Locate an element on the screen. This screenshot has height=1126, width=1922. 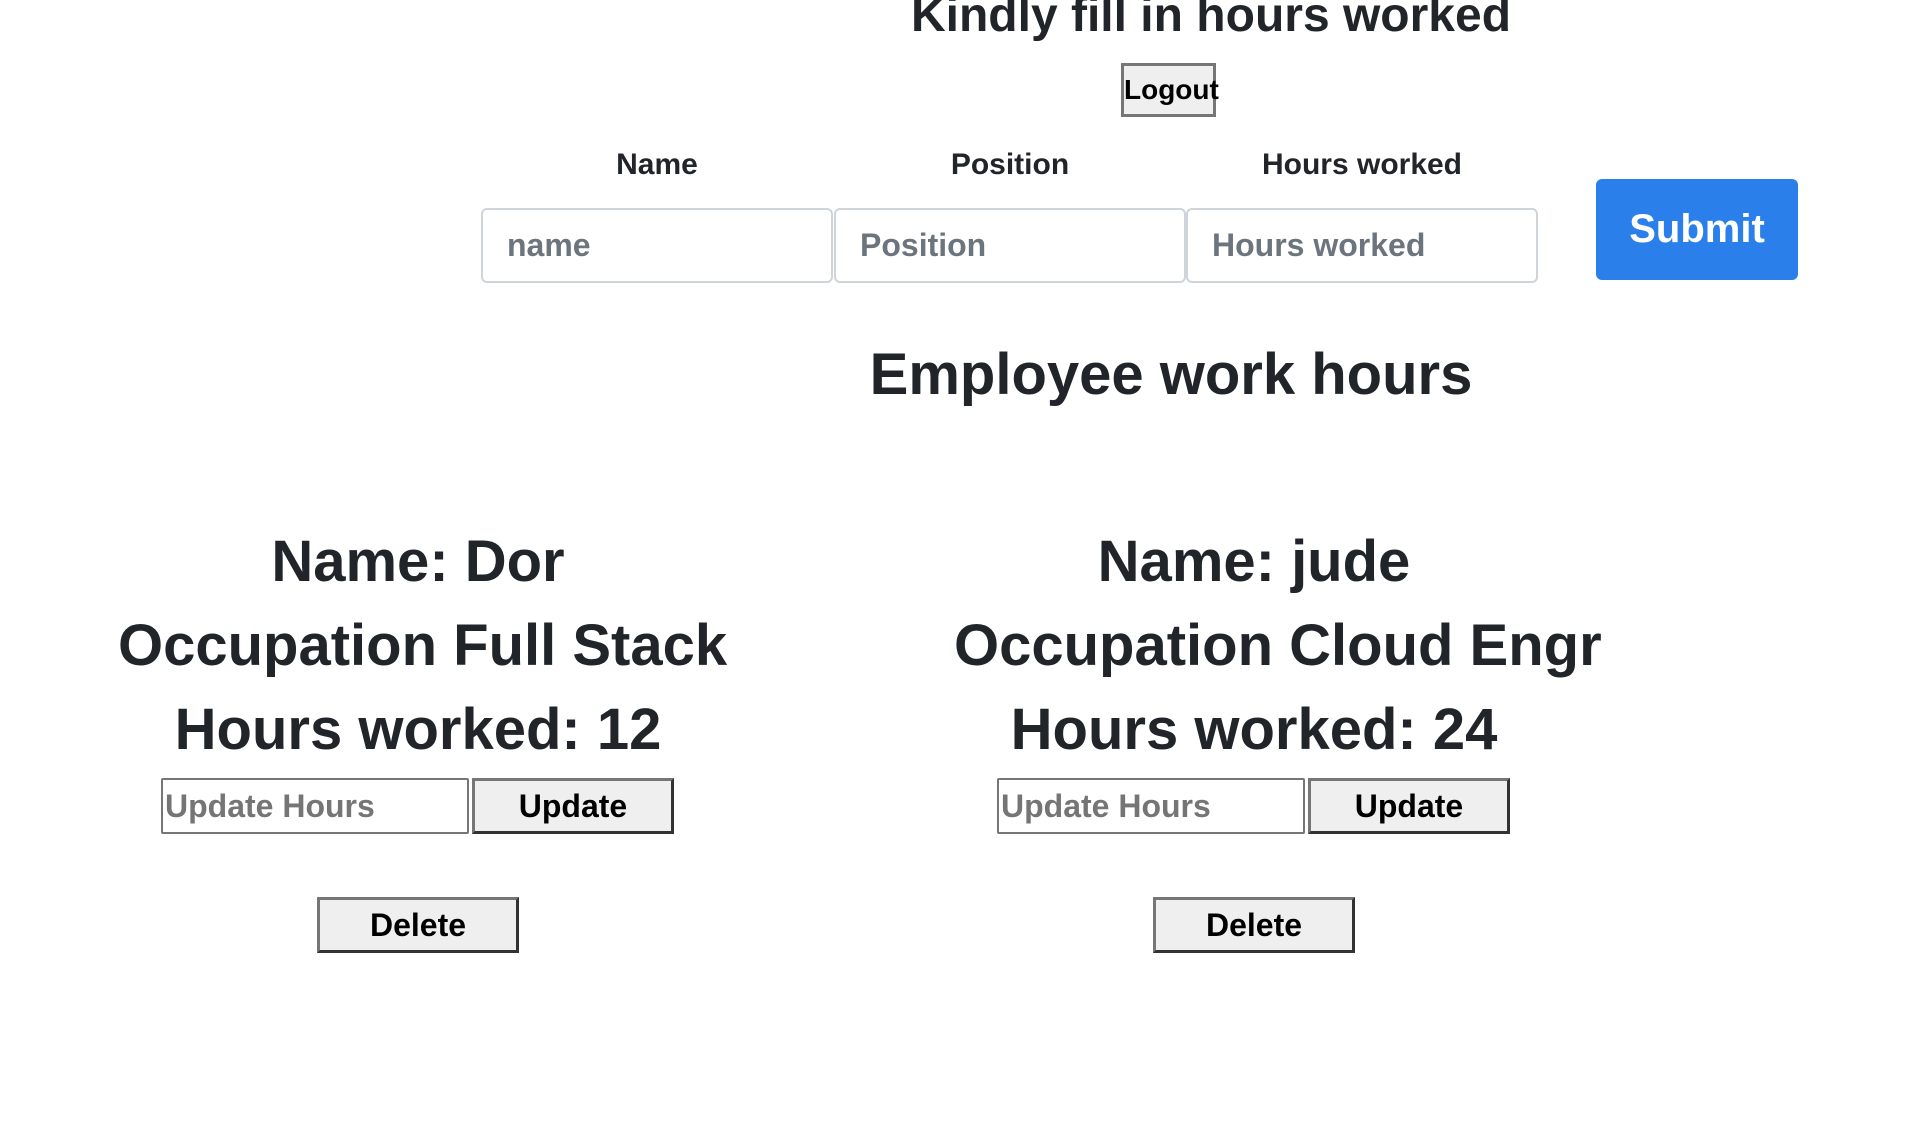
employee-hours: Hours worked: 12 is located at coordinates (418, 729).